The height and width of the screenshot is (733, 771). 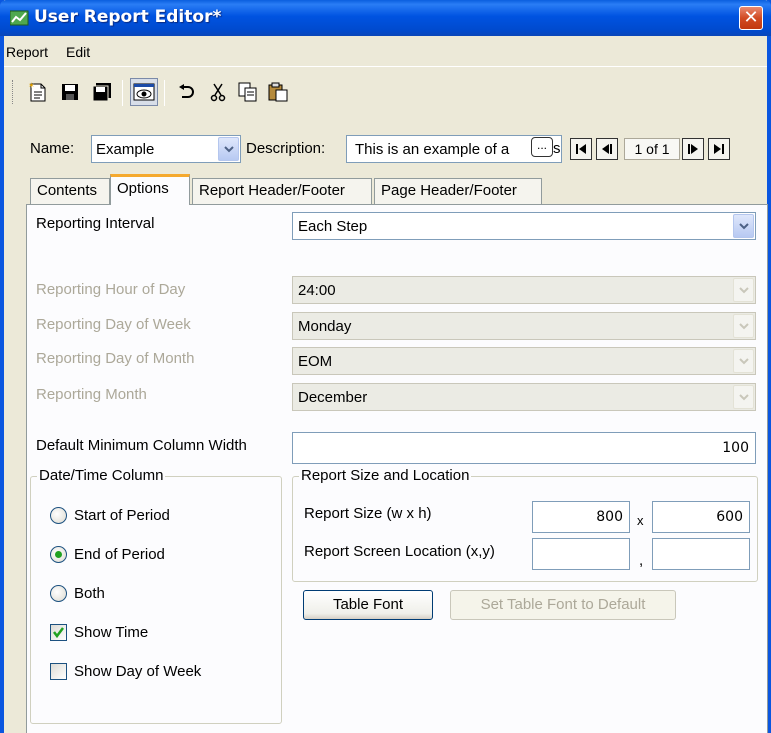 I want to click on menu-report: Report, so click(x=27, y=52).